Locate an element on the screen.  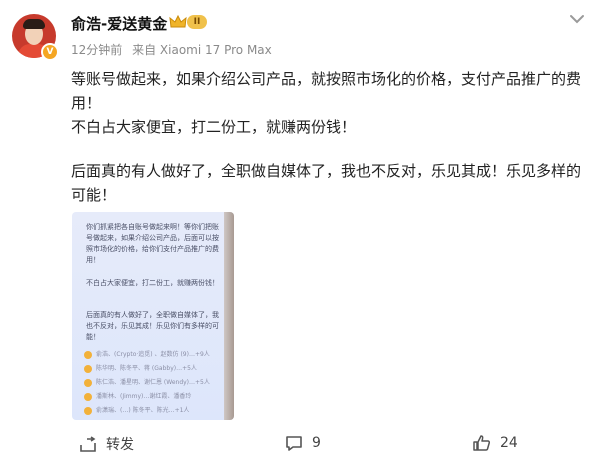
author-name: 俞浩-爱送黄金 is located at coordinates (119, 23).